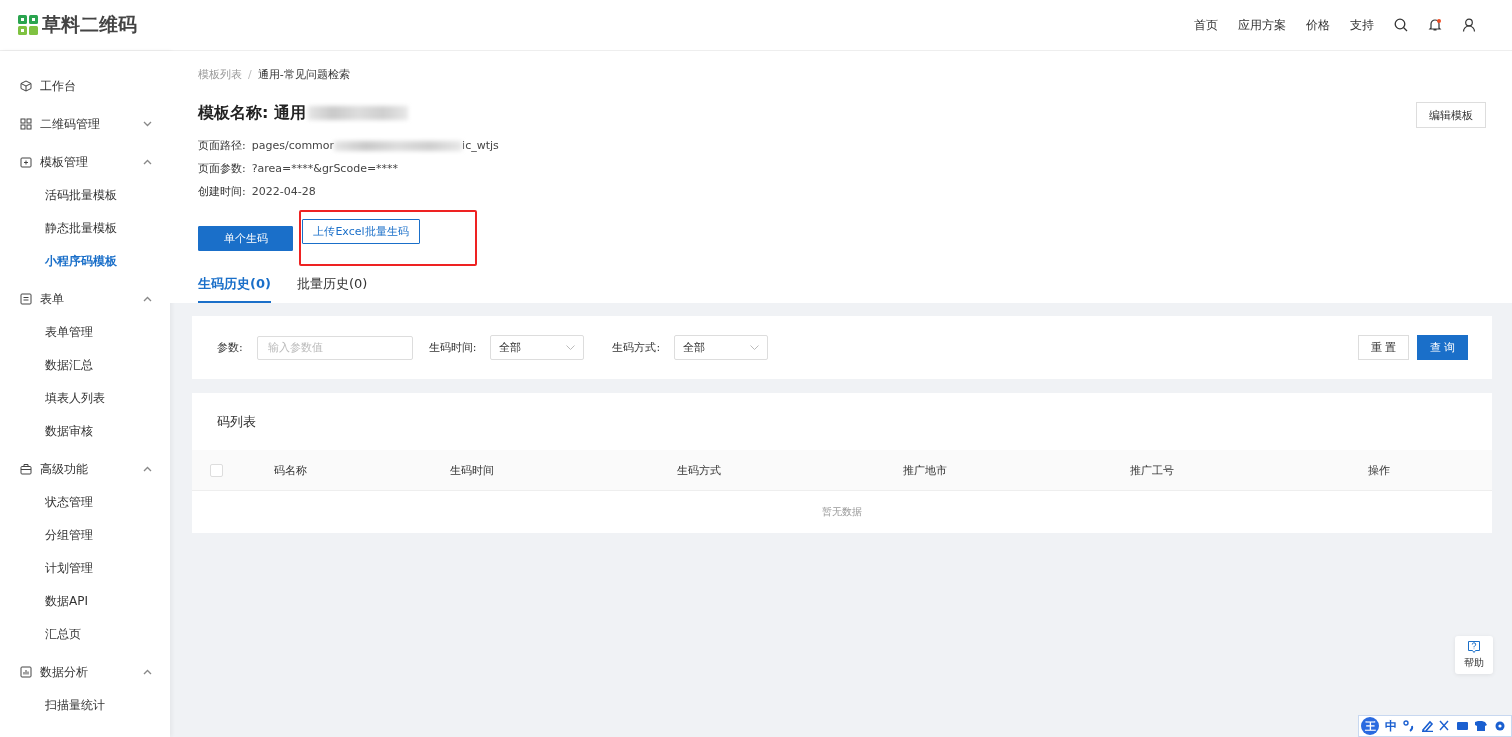 The image size is (1512, 737). I want to click on tab: 生码历史(0), so click(234, 284).